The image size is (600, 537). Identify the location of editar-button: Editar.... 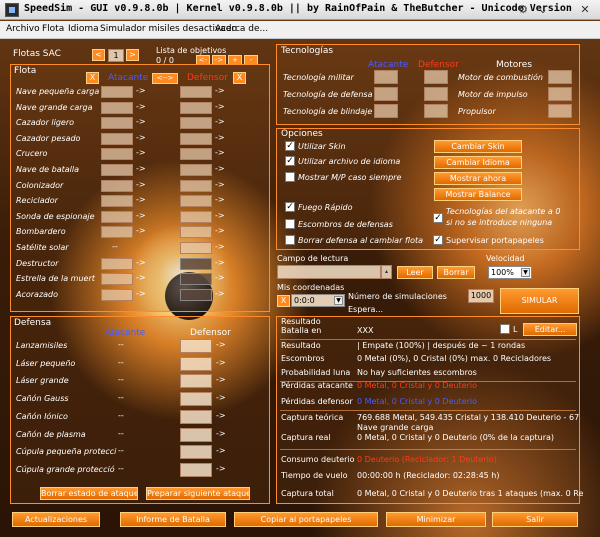
(550, 329).